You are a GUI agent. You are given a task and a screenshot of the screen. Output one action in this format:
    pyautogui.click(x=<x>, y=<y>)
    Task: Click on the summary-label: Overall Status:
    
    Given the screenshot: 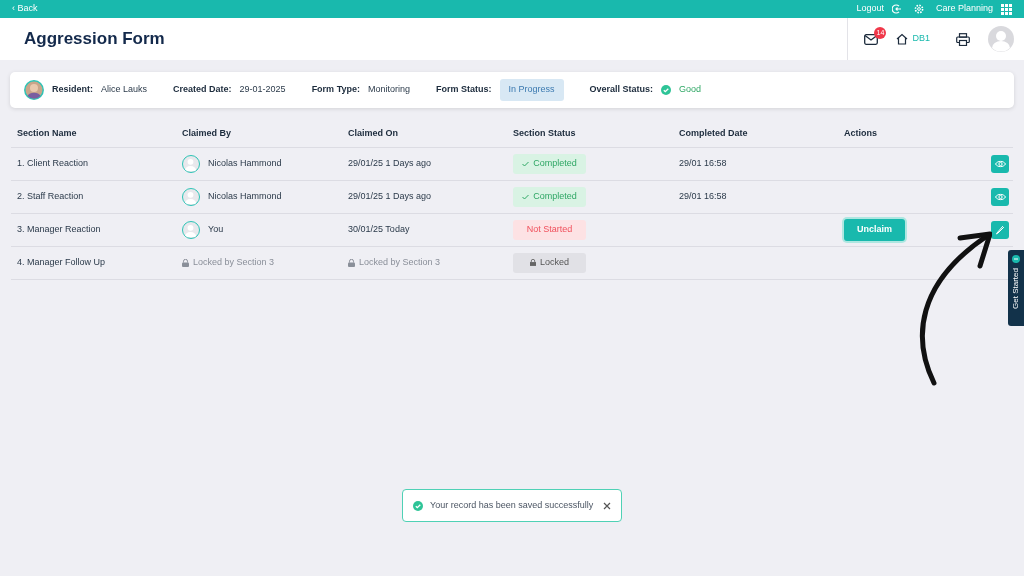 What is the action you would take?
    pyautogui.click(x=621, y=90)
    